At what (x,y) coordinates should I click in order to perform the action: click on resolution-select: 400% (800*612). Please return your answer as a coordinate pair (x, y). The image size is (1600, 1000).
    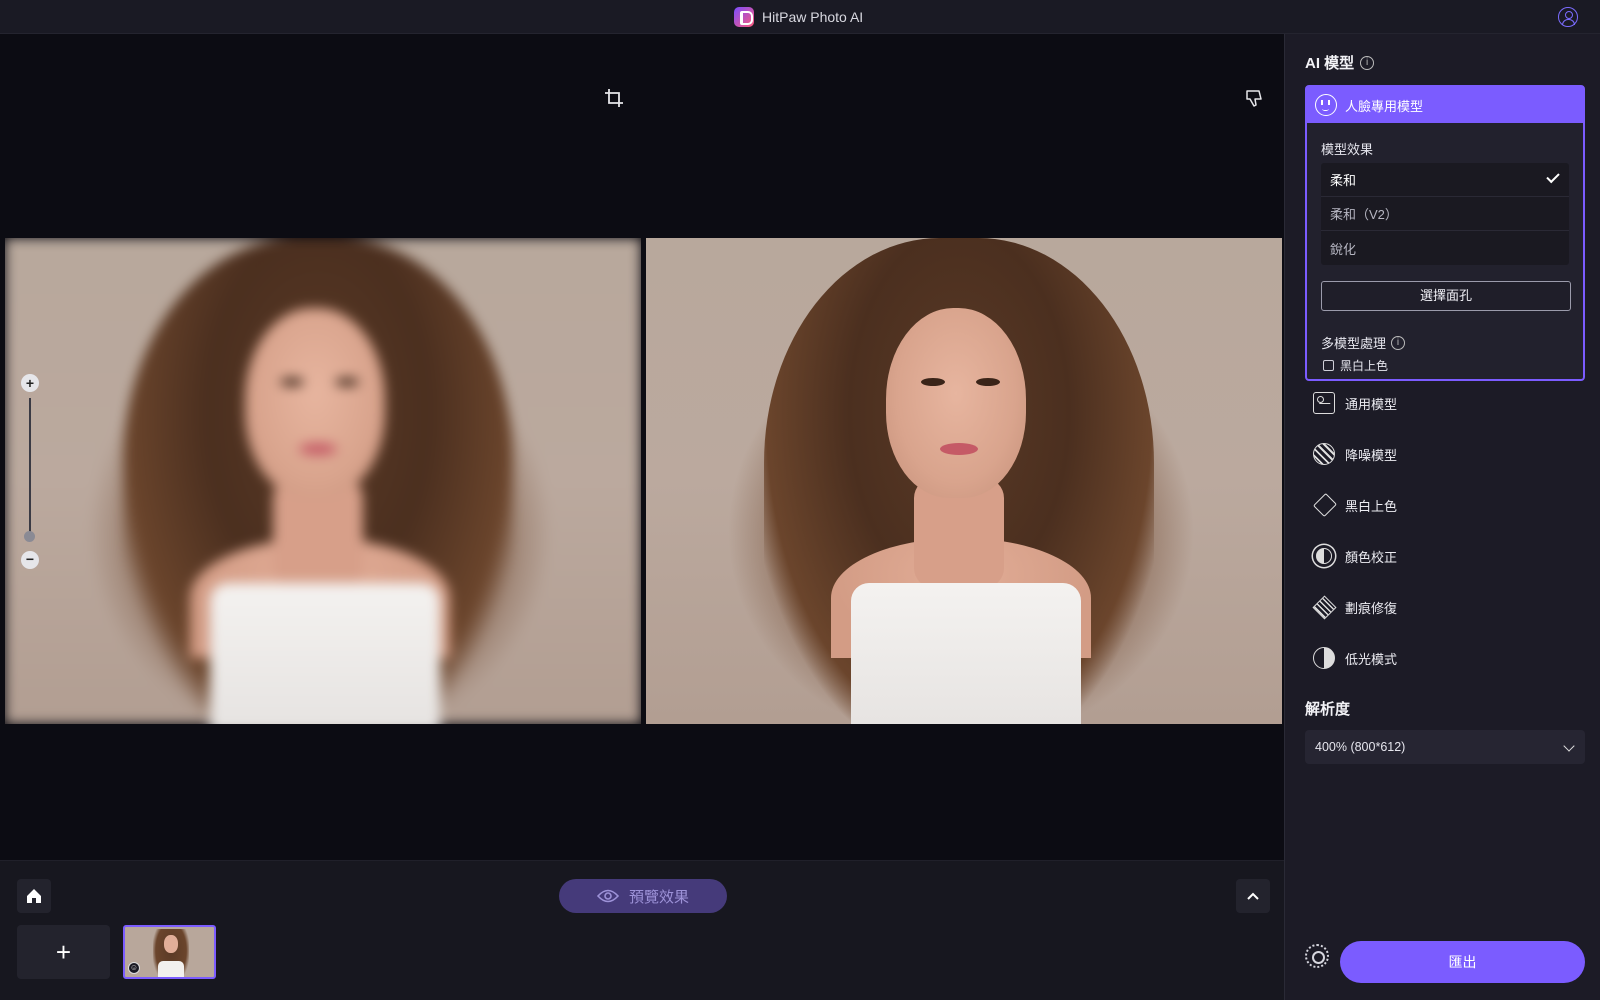
    Looking at the image, I should click on (1445, 747).